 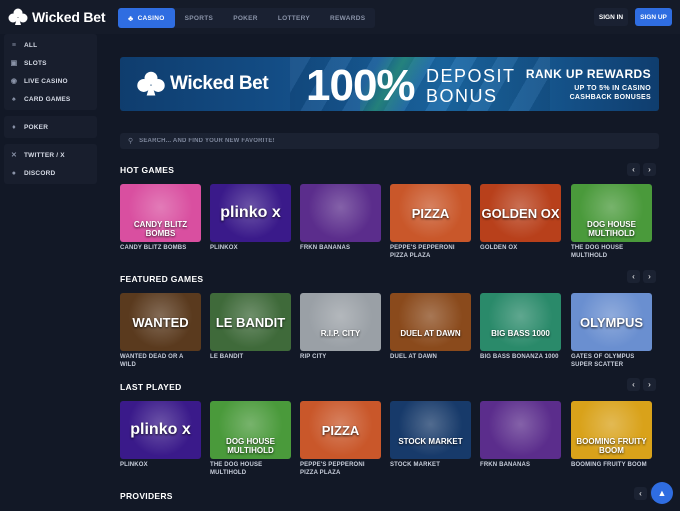 I want to click on featured-games-arrows: ‹ ›, so click(x=640, y=276).